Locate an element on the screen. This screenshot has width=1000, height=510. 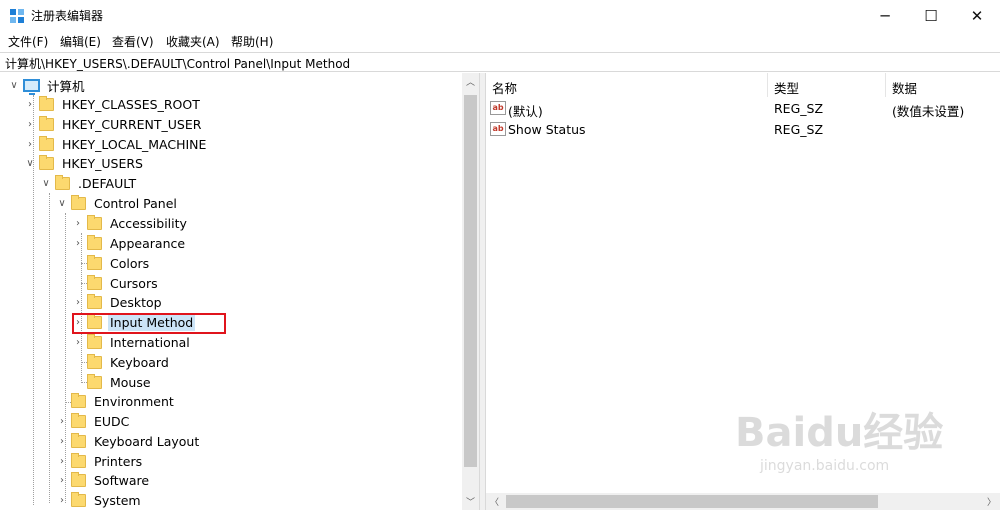
column-header-name: 名称 is located at coordinates (627, 85).